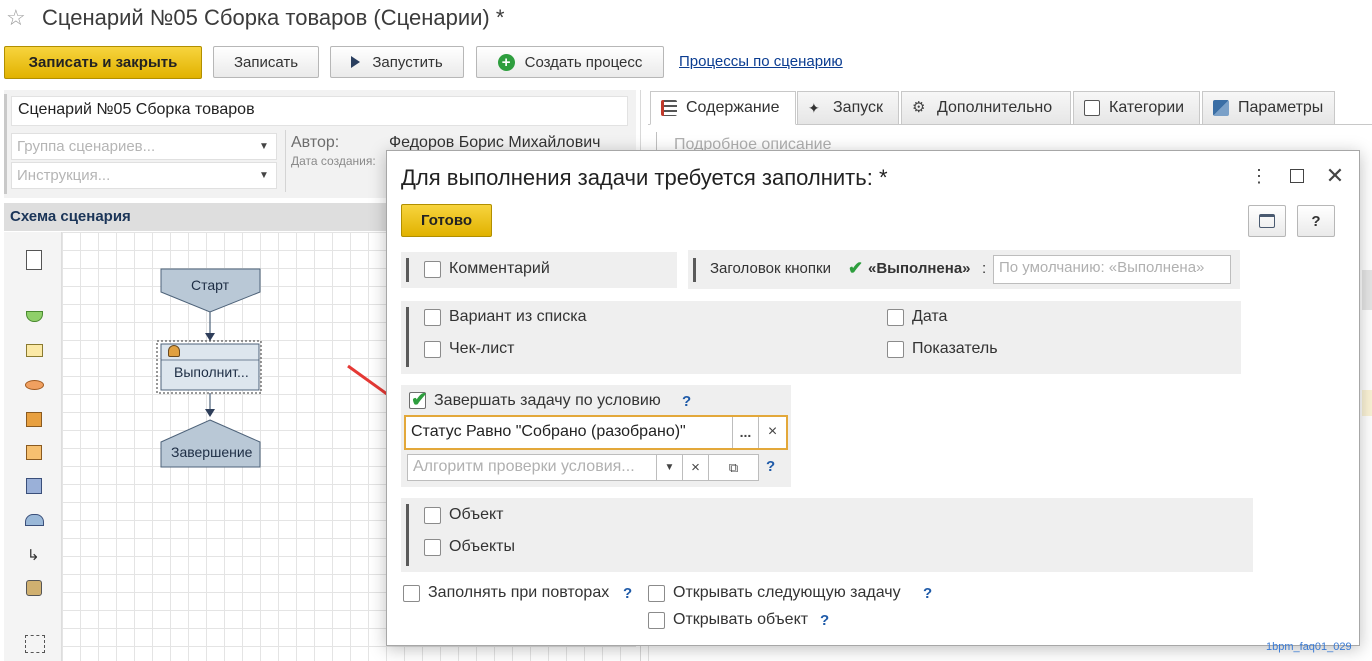 The height and width of the screenshot is (661, 1372). Describe the element at coordinates (18, 18) in the screenshot. I see `favorite-star-icon: ☆` at that location.